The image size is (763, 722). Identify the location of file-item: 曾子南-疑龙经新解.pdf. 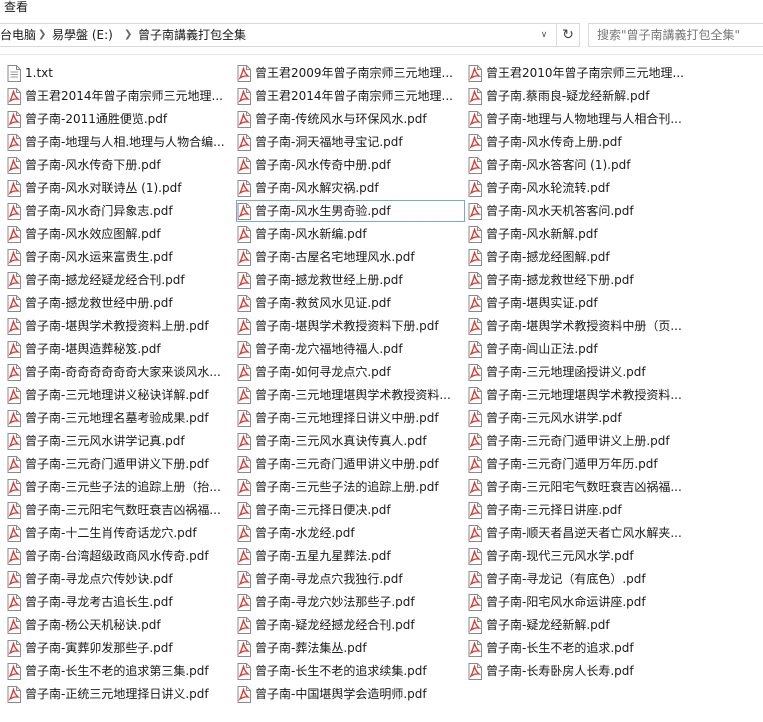
(577, 625).